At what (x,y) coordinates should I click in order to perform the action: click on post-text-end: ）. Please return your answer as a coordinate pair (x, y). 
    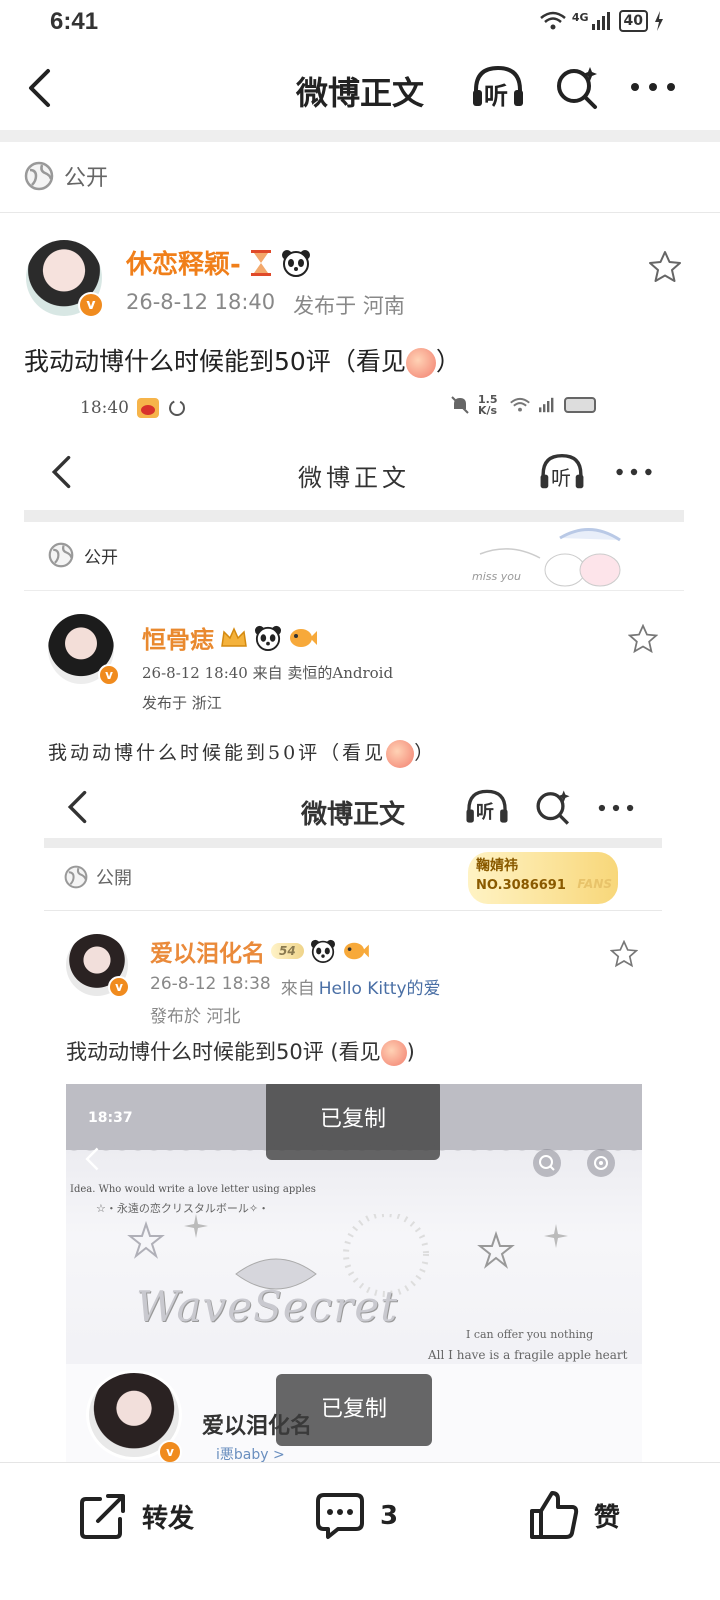
    Looking at the image, I should click on (448, 361).